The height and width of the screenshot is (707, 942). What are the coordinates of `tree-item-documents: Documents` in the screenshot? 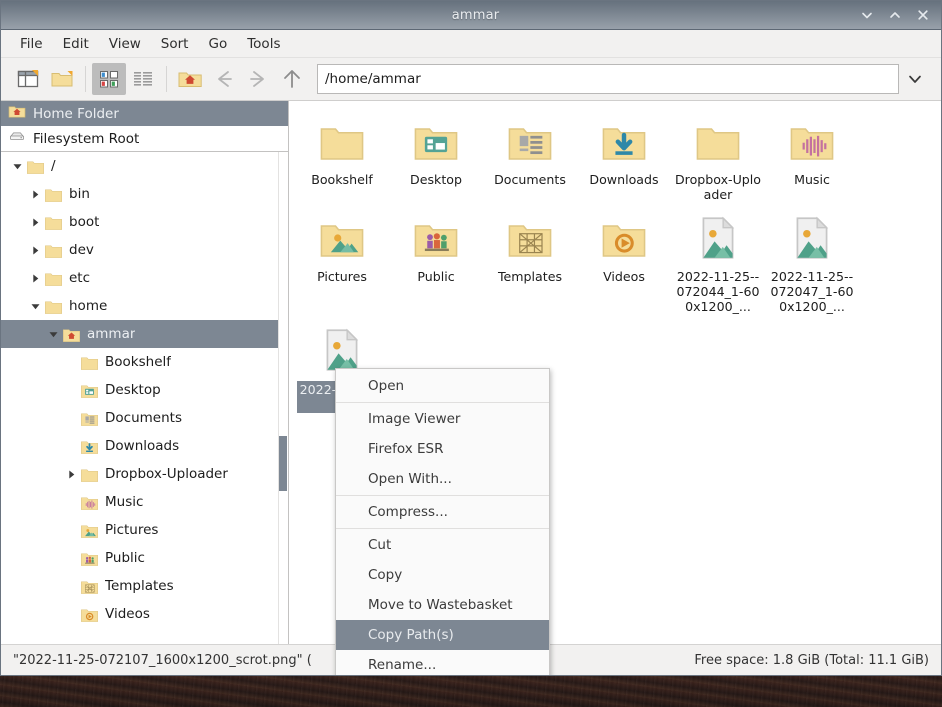 It's located at (144, 418).